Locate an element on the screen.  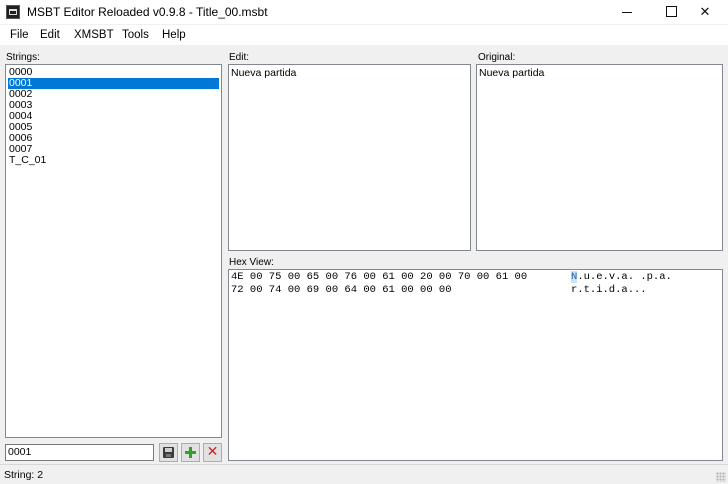
minimize-button is located at coordinates (627, 12).